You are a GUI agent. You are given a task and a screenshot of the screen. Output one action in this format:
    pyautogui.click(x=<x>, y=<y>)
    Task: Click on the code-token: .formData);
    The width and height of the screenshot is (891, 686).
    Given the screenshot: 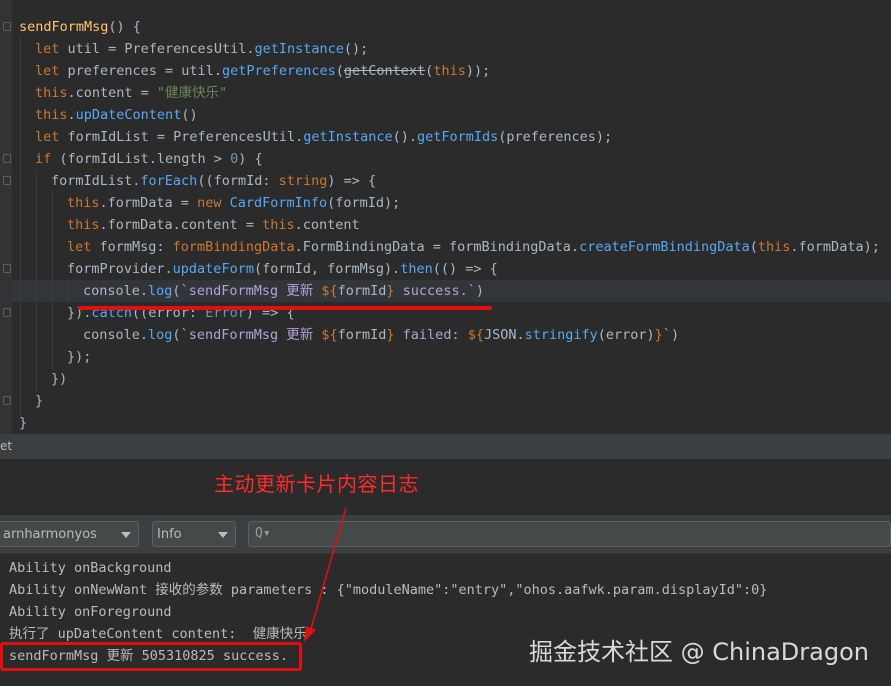 What is the action you would take?
    pyautogui.click(x=835, y=247)
    